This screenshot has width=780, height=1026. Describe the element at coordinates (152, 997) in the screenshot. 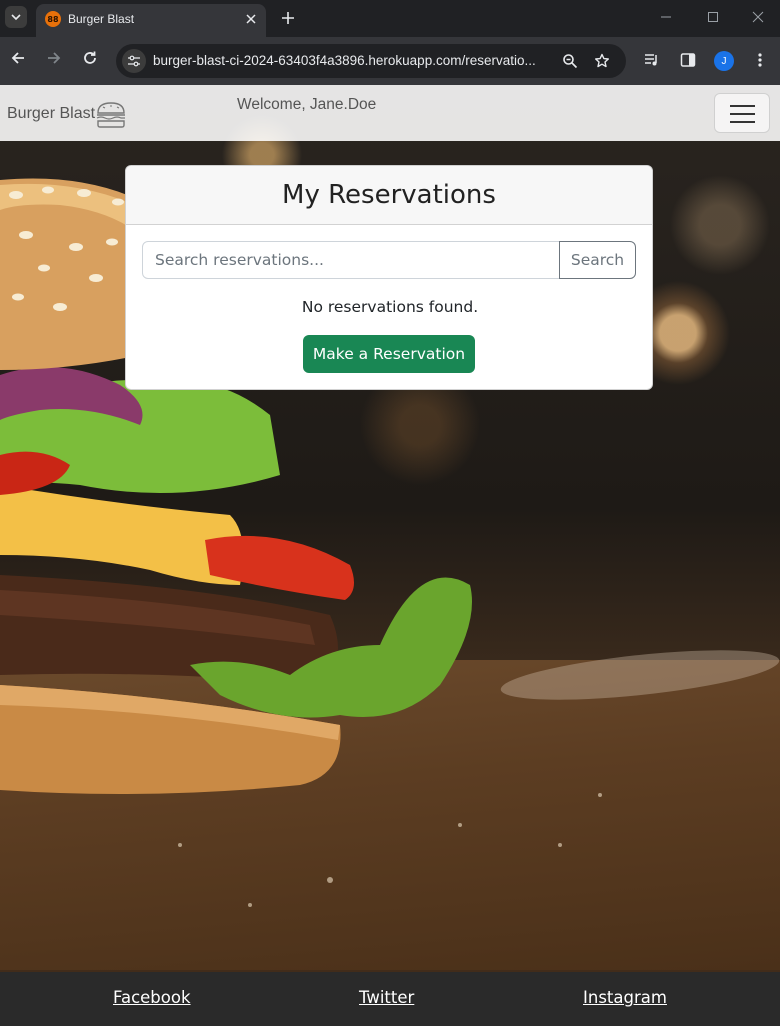

I see `facebook-link: Facebook` at that location.